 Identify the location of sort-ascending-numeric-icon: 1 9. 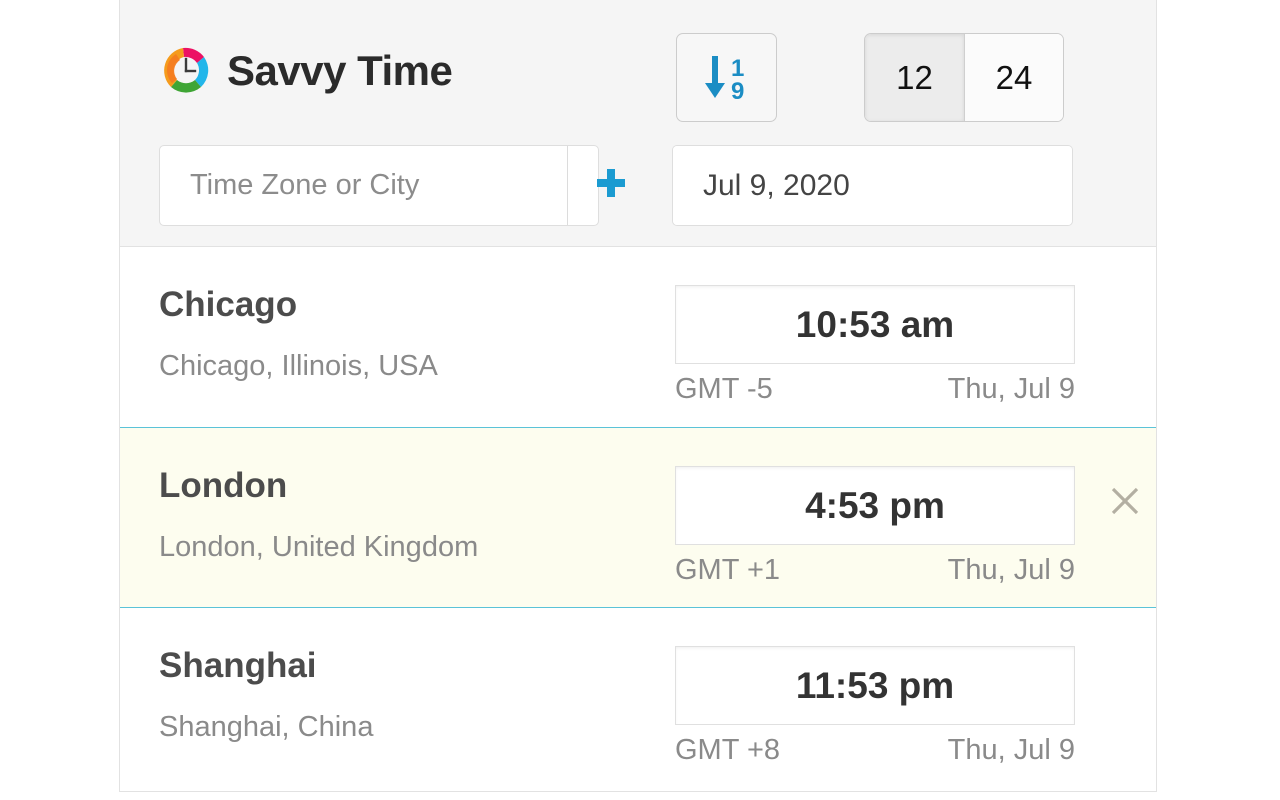
(727, 78).